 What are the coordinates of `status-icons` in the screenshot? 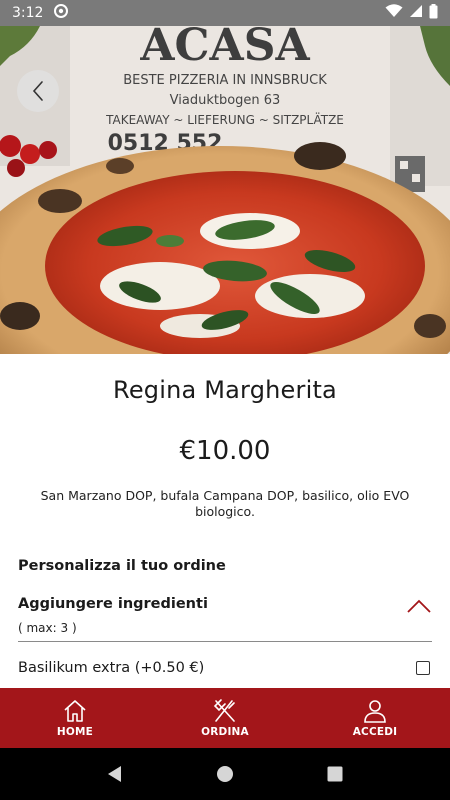 It's located at (411, 13).